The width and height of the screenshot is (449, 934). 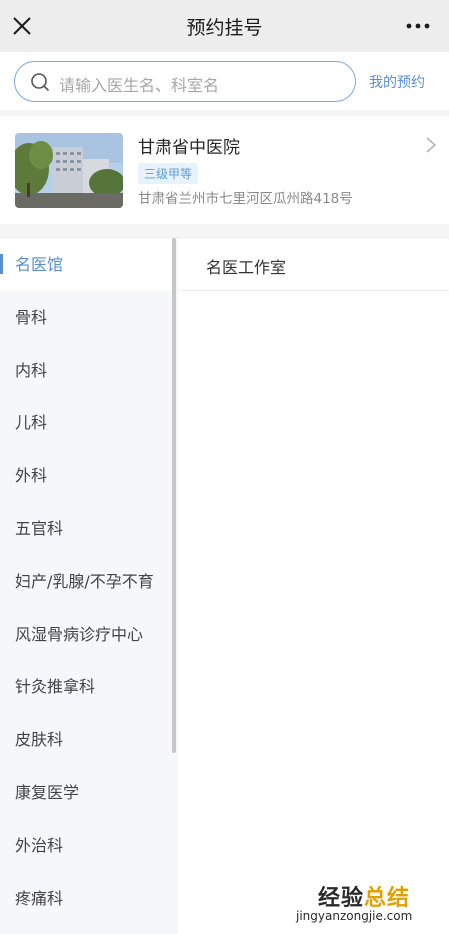 What do you see at coordinates (86, 422) in the screenshot?
I see `sidebar-item-pediatrics: 儿科` at bounding box center [86, 422].